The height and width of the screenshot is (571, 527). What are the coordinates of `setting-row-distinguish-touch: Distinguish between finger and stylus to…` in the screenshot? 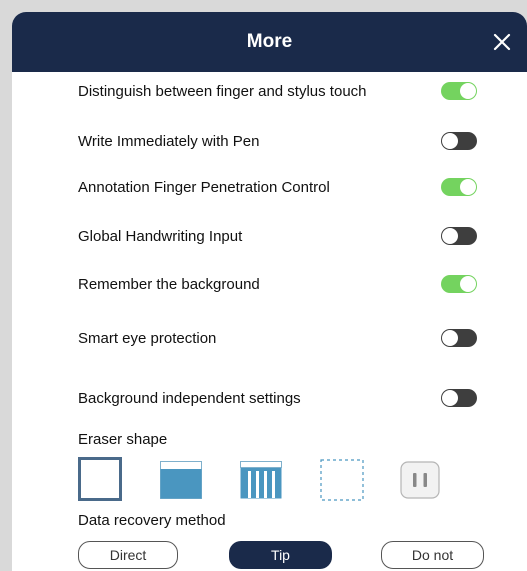 It's located at (277, 91).